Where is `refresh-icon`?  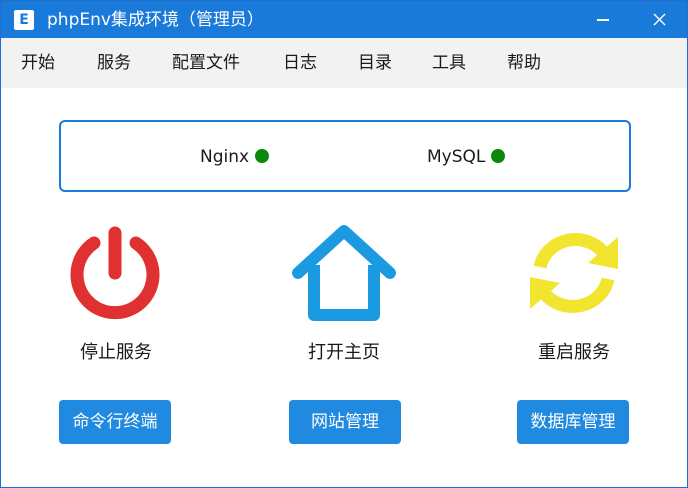
refresh-icon is located at coordinates (574, 273).